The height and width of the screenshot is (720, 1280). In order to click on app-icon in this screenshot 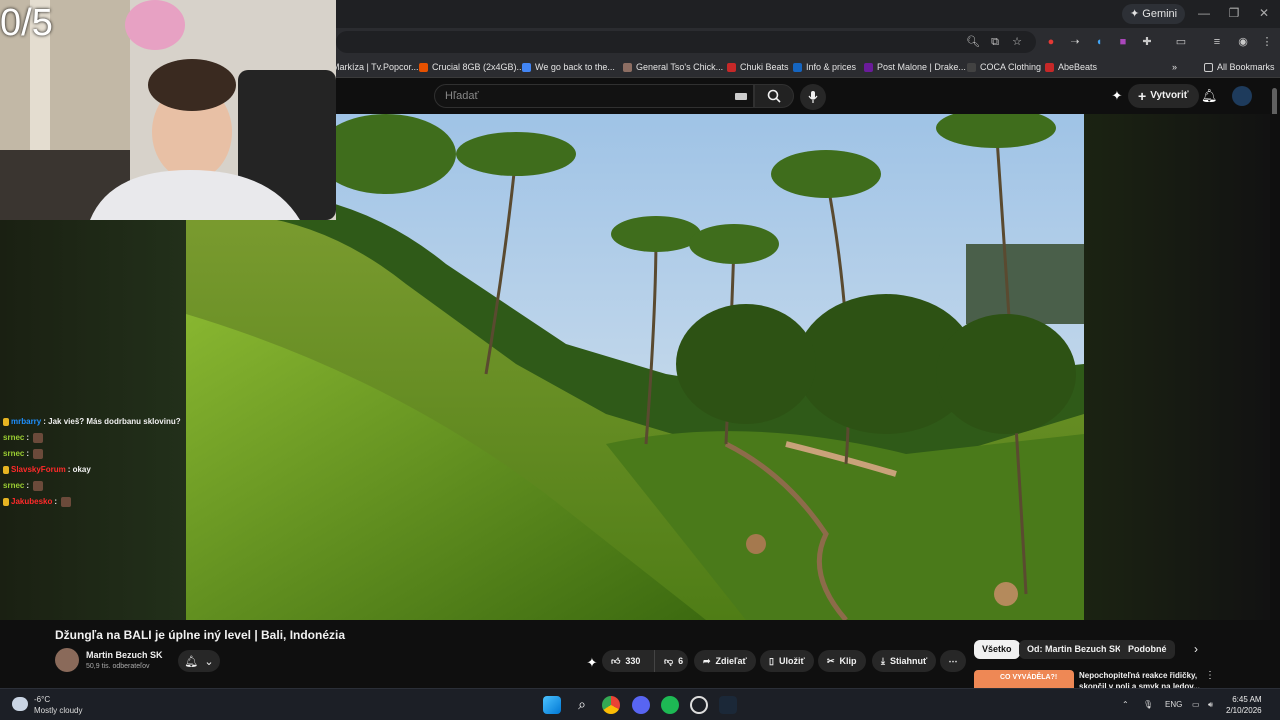, I will do `click(699, 705)`.